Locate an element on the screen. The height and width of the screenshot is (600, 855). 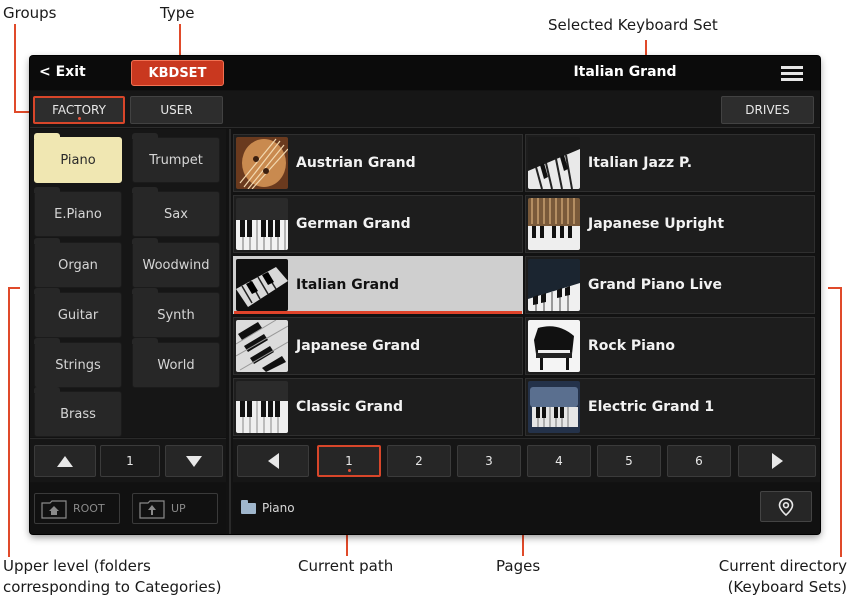
arrow-right-icon is located at coordinates (777, 461).